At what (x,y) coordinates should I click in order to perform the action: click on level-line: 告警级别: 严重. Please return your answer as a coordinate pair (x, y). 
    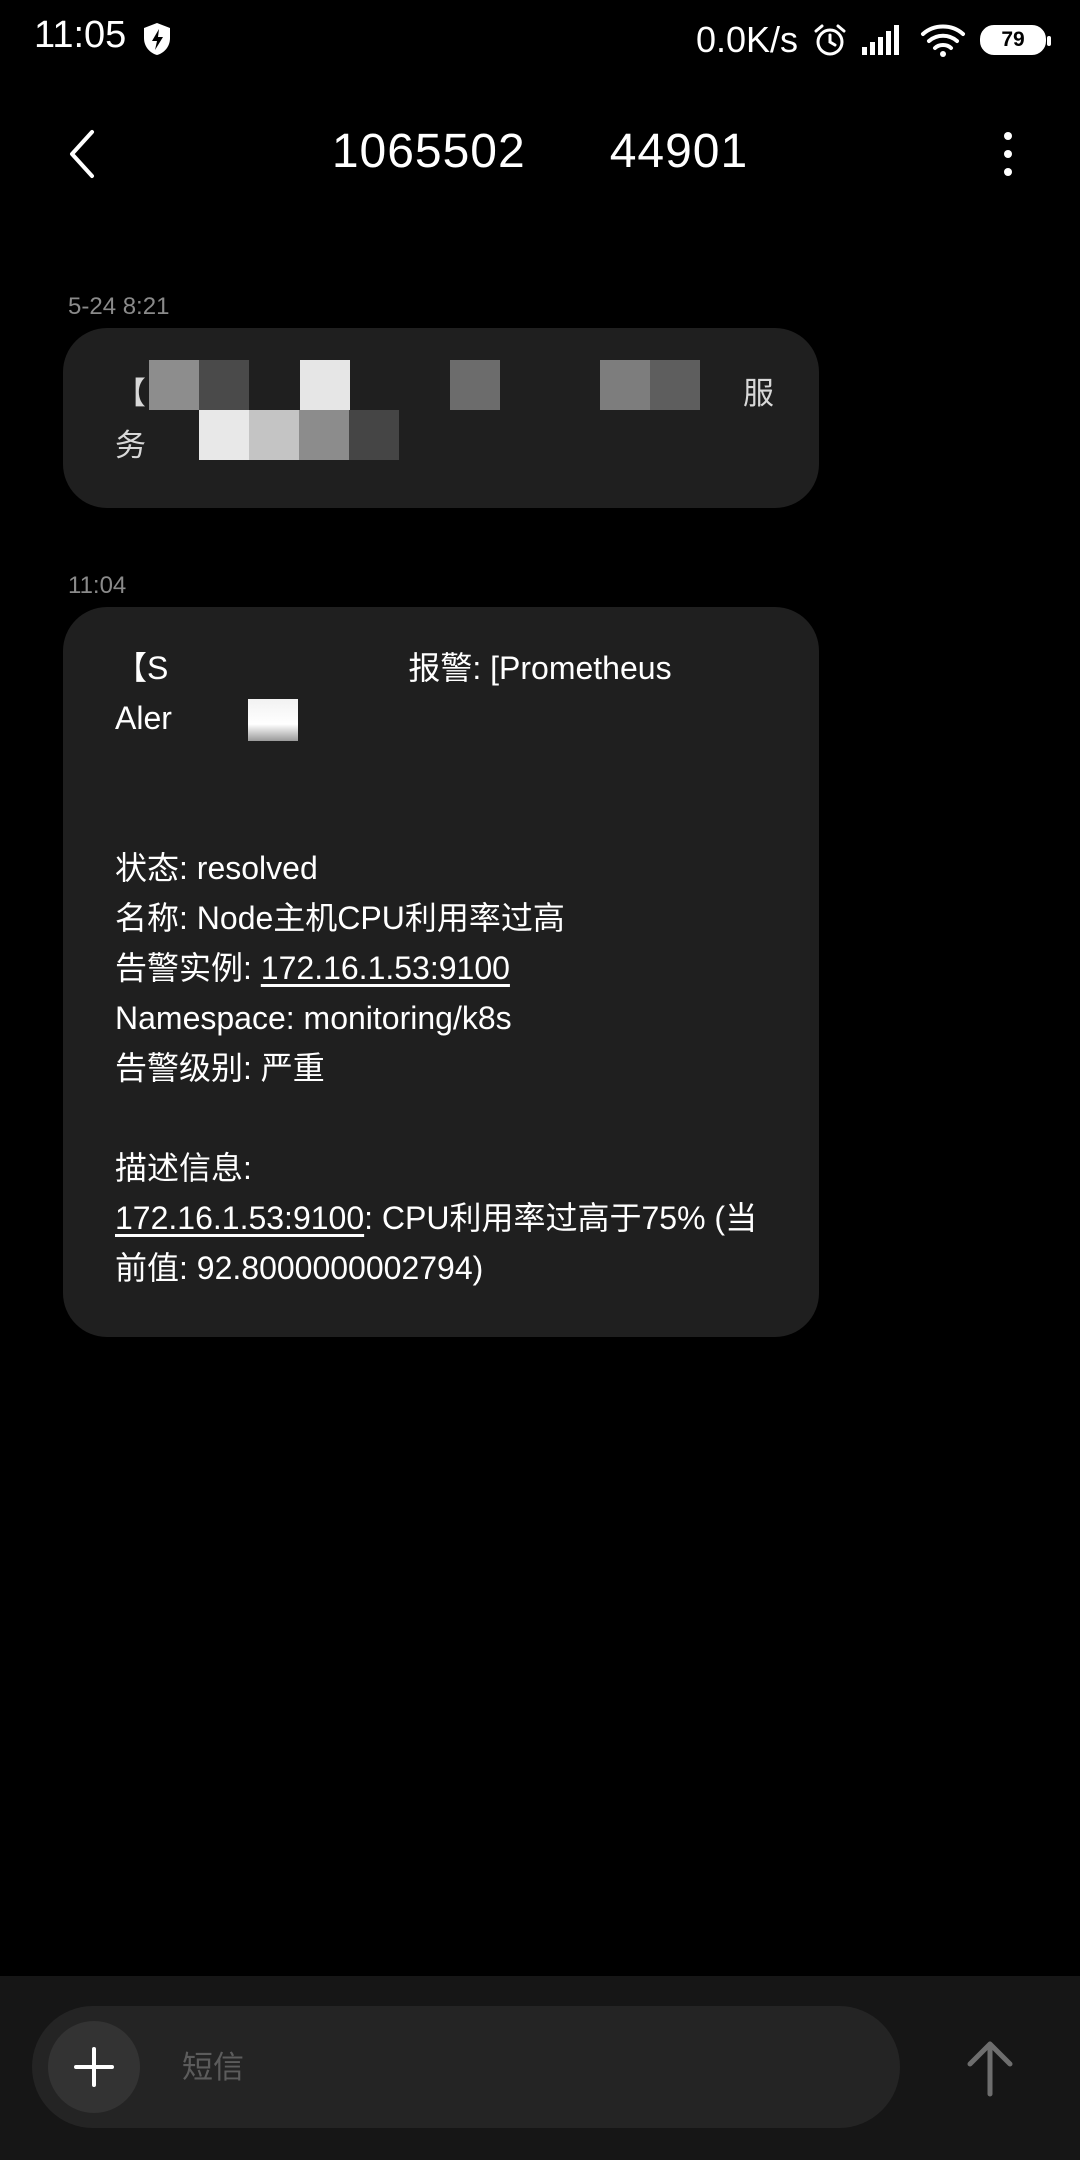
    Looking at the image, I should click on (220, 1068).